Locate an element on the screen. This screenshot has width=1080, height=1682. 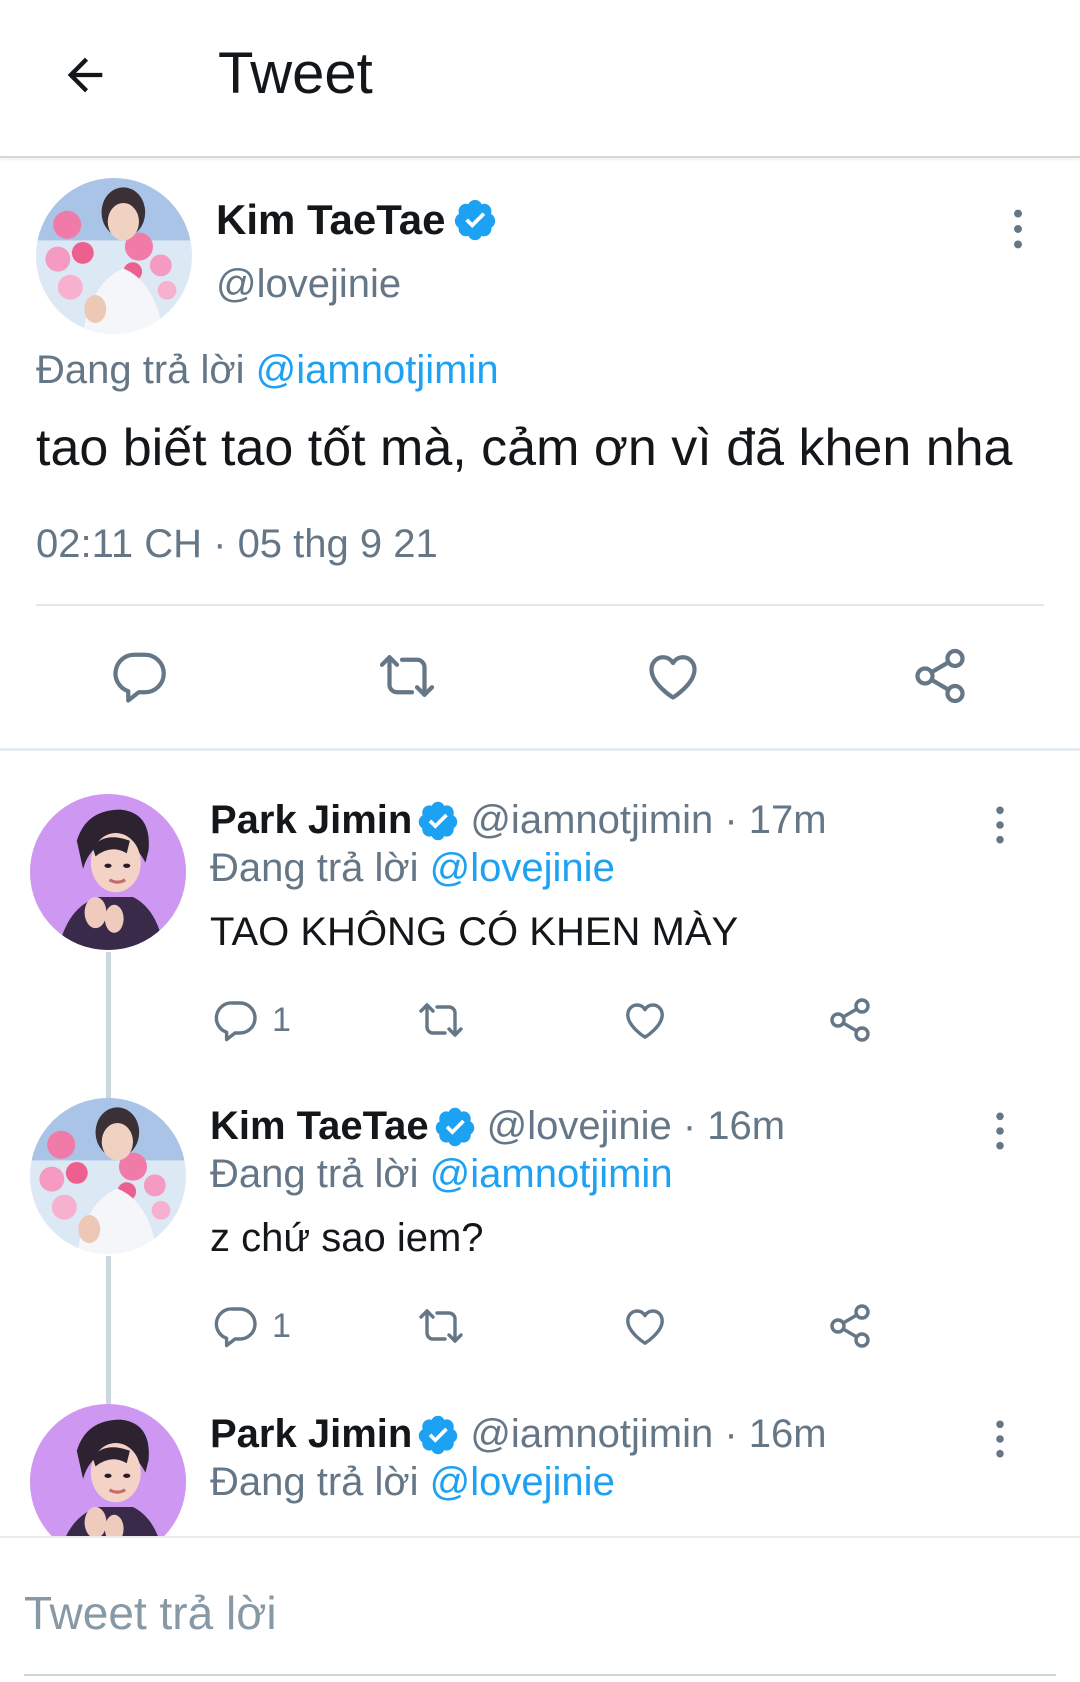
reply-input is located at coordinates (539, 1613).